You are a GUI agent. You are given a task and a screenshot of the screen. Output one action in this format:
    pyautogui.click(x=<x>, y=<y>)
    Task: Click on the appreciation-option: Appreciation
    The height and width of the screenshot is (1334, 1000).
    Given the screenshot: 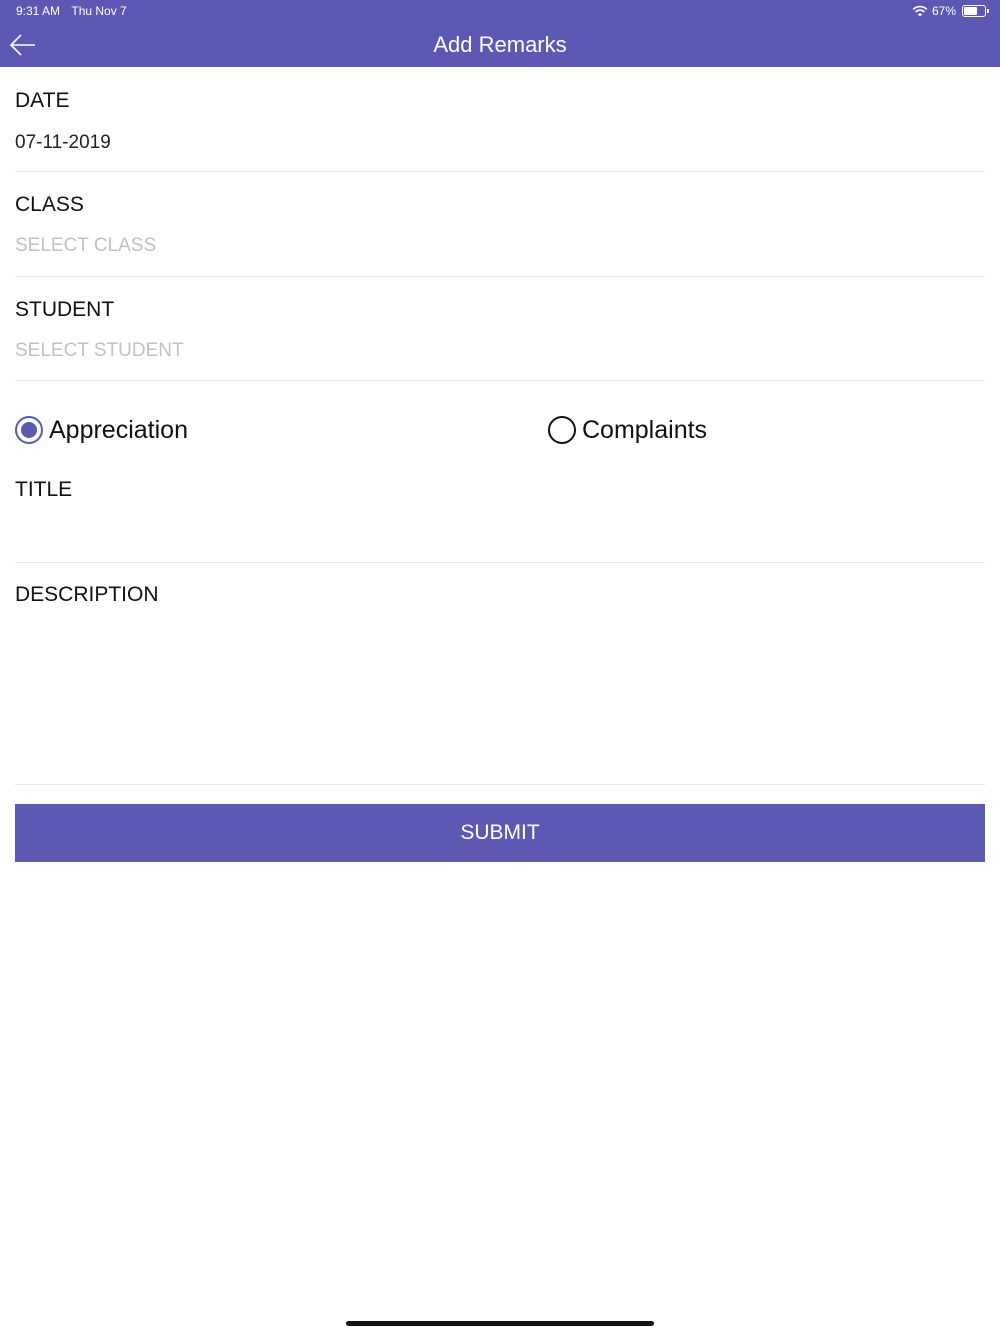 What is the action you would take?
    pyautogui.click(x=101, y=430)
    